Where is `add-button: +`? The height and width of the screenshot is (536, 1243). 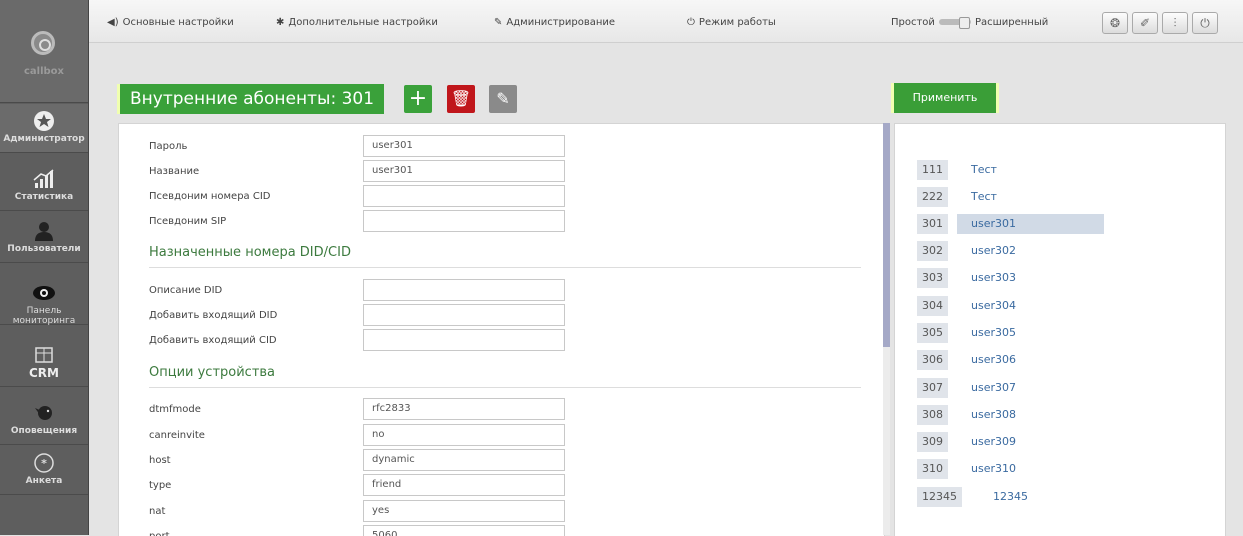 add-button: + is located at coordinates (418, 99).